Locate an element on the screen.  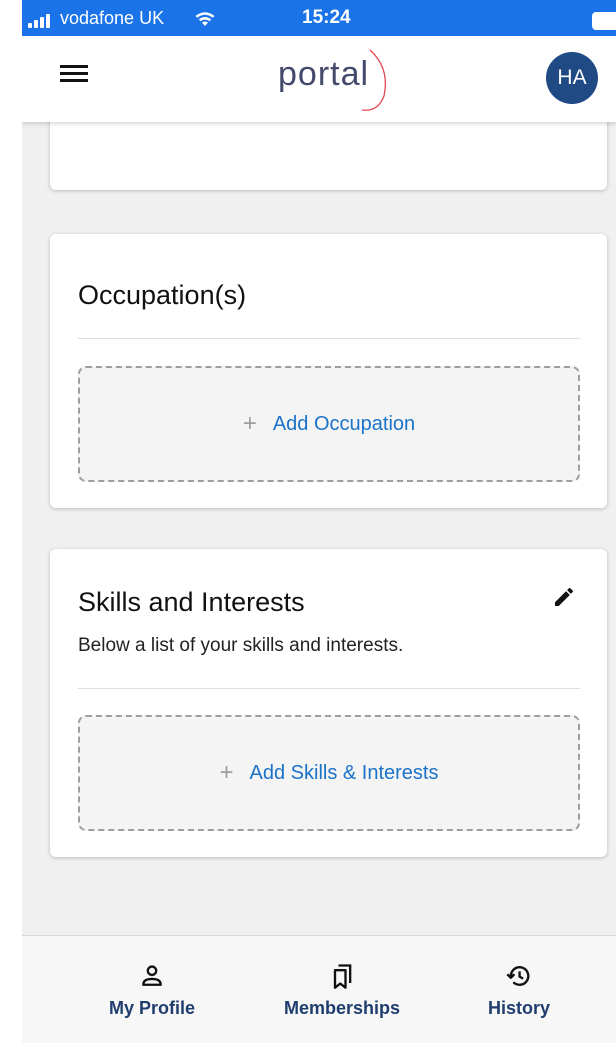
occupations-title: Occupation(s) is located at coordinates (162, 295).